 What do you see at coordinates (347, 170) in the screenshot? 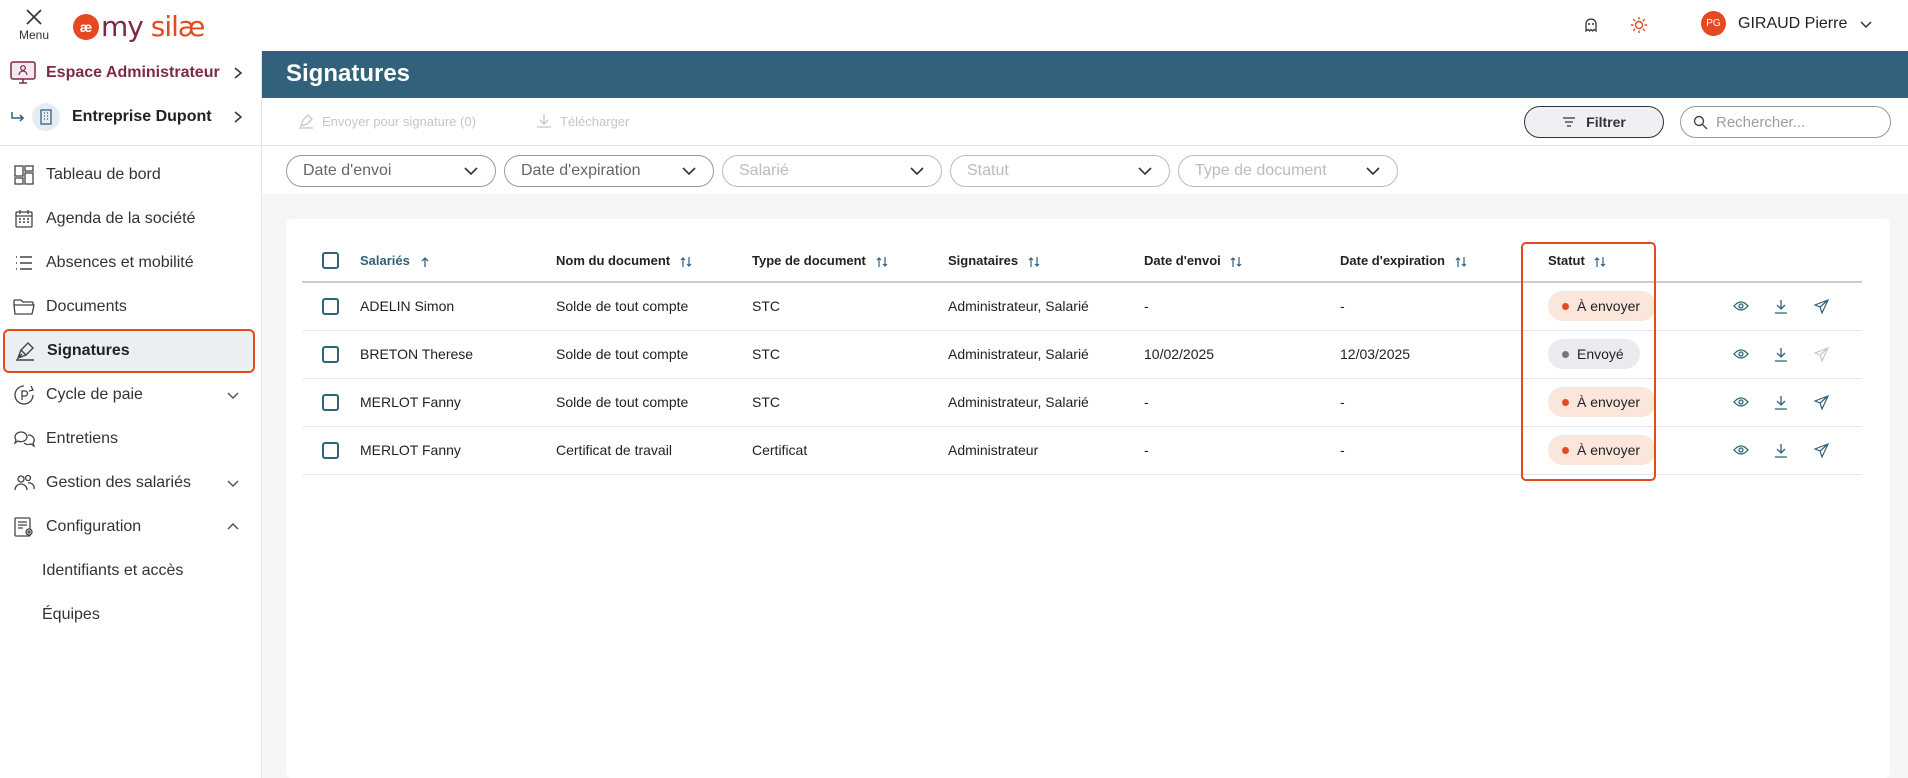
I see `filter-label: Date d'envoi` at bounding box center [347, 170].